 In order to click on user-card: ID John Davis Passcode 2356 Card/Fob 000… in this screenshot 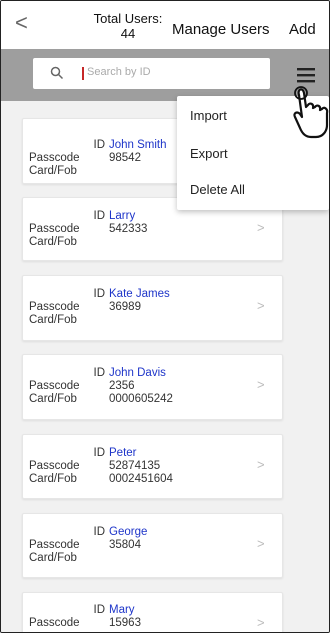, I will do `click(152, 387)`.